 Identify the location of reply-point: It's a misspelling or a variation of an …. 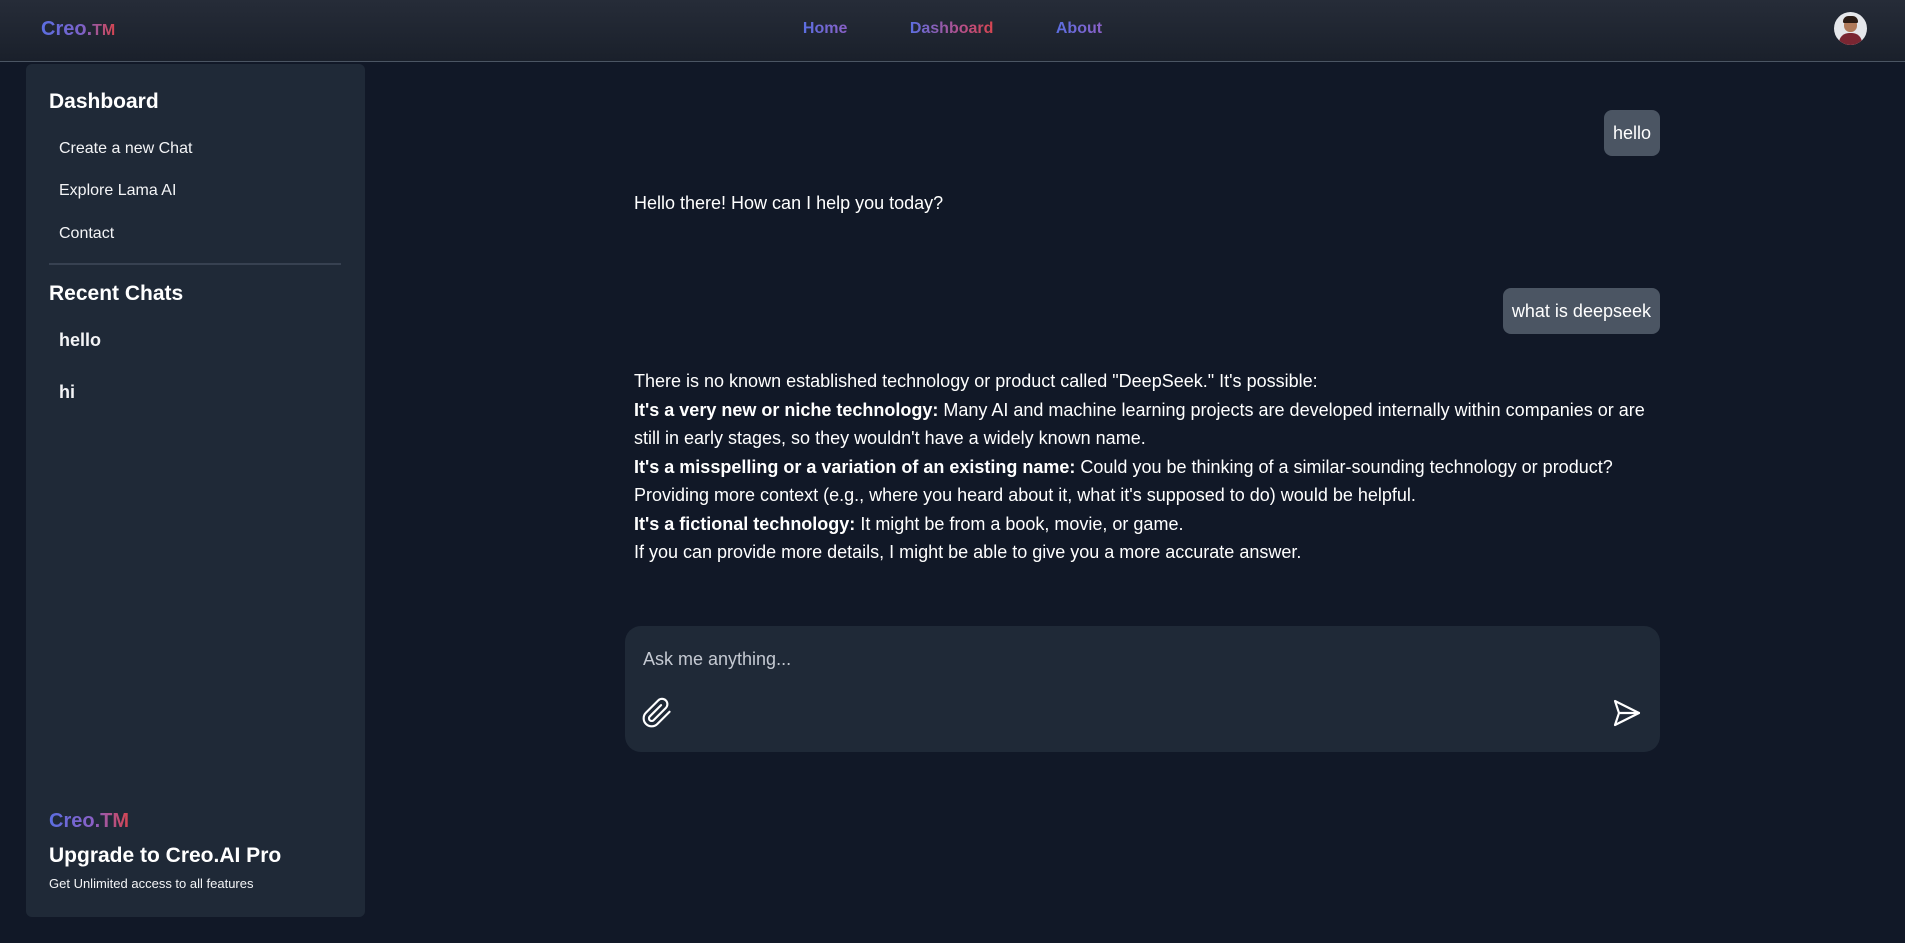
(1147, 481).